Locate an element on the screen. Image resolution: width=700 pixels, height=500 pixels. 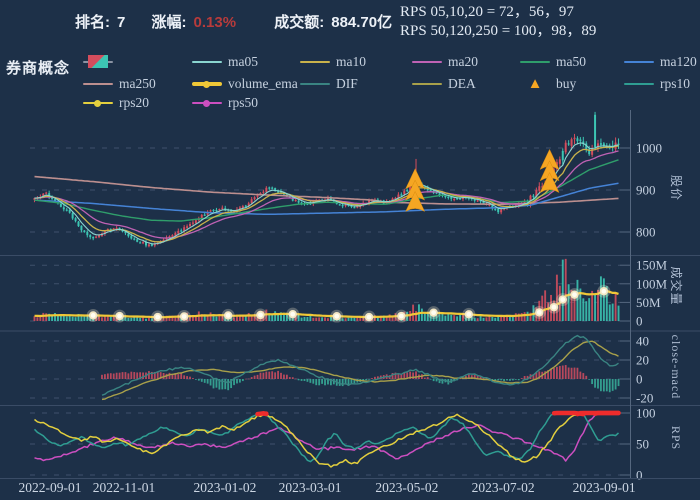
legend-item-rps10: rps10 is located at coordinates (657, 83).